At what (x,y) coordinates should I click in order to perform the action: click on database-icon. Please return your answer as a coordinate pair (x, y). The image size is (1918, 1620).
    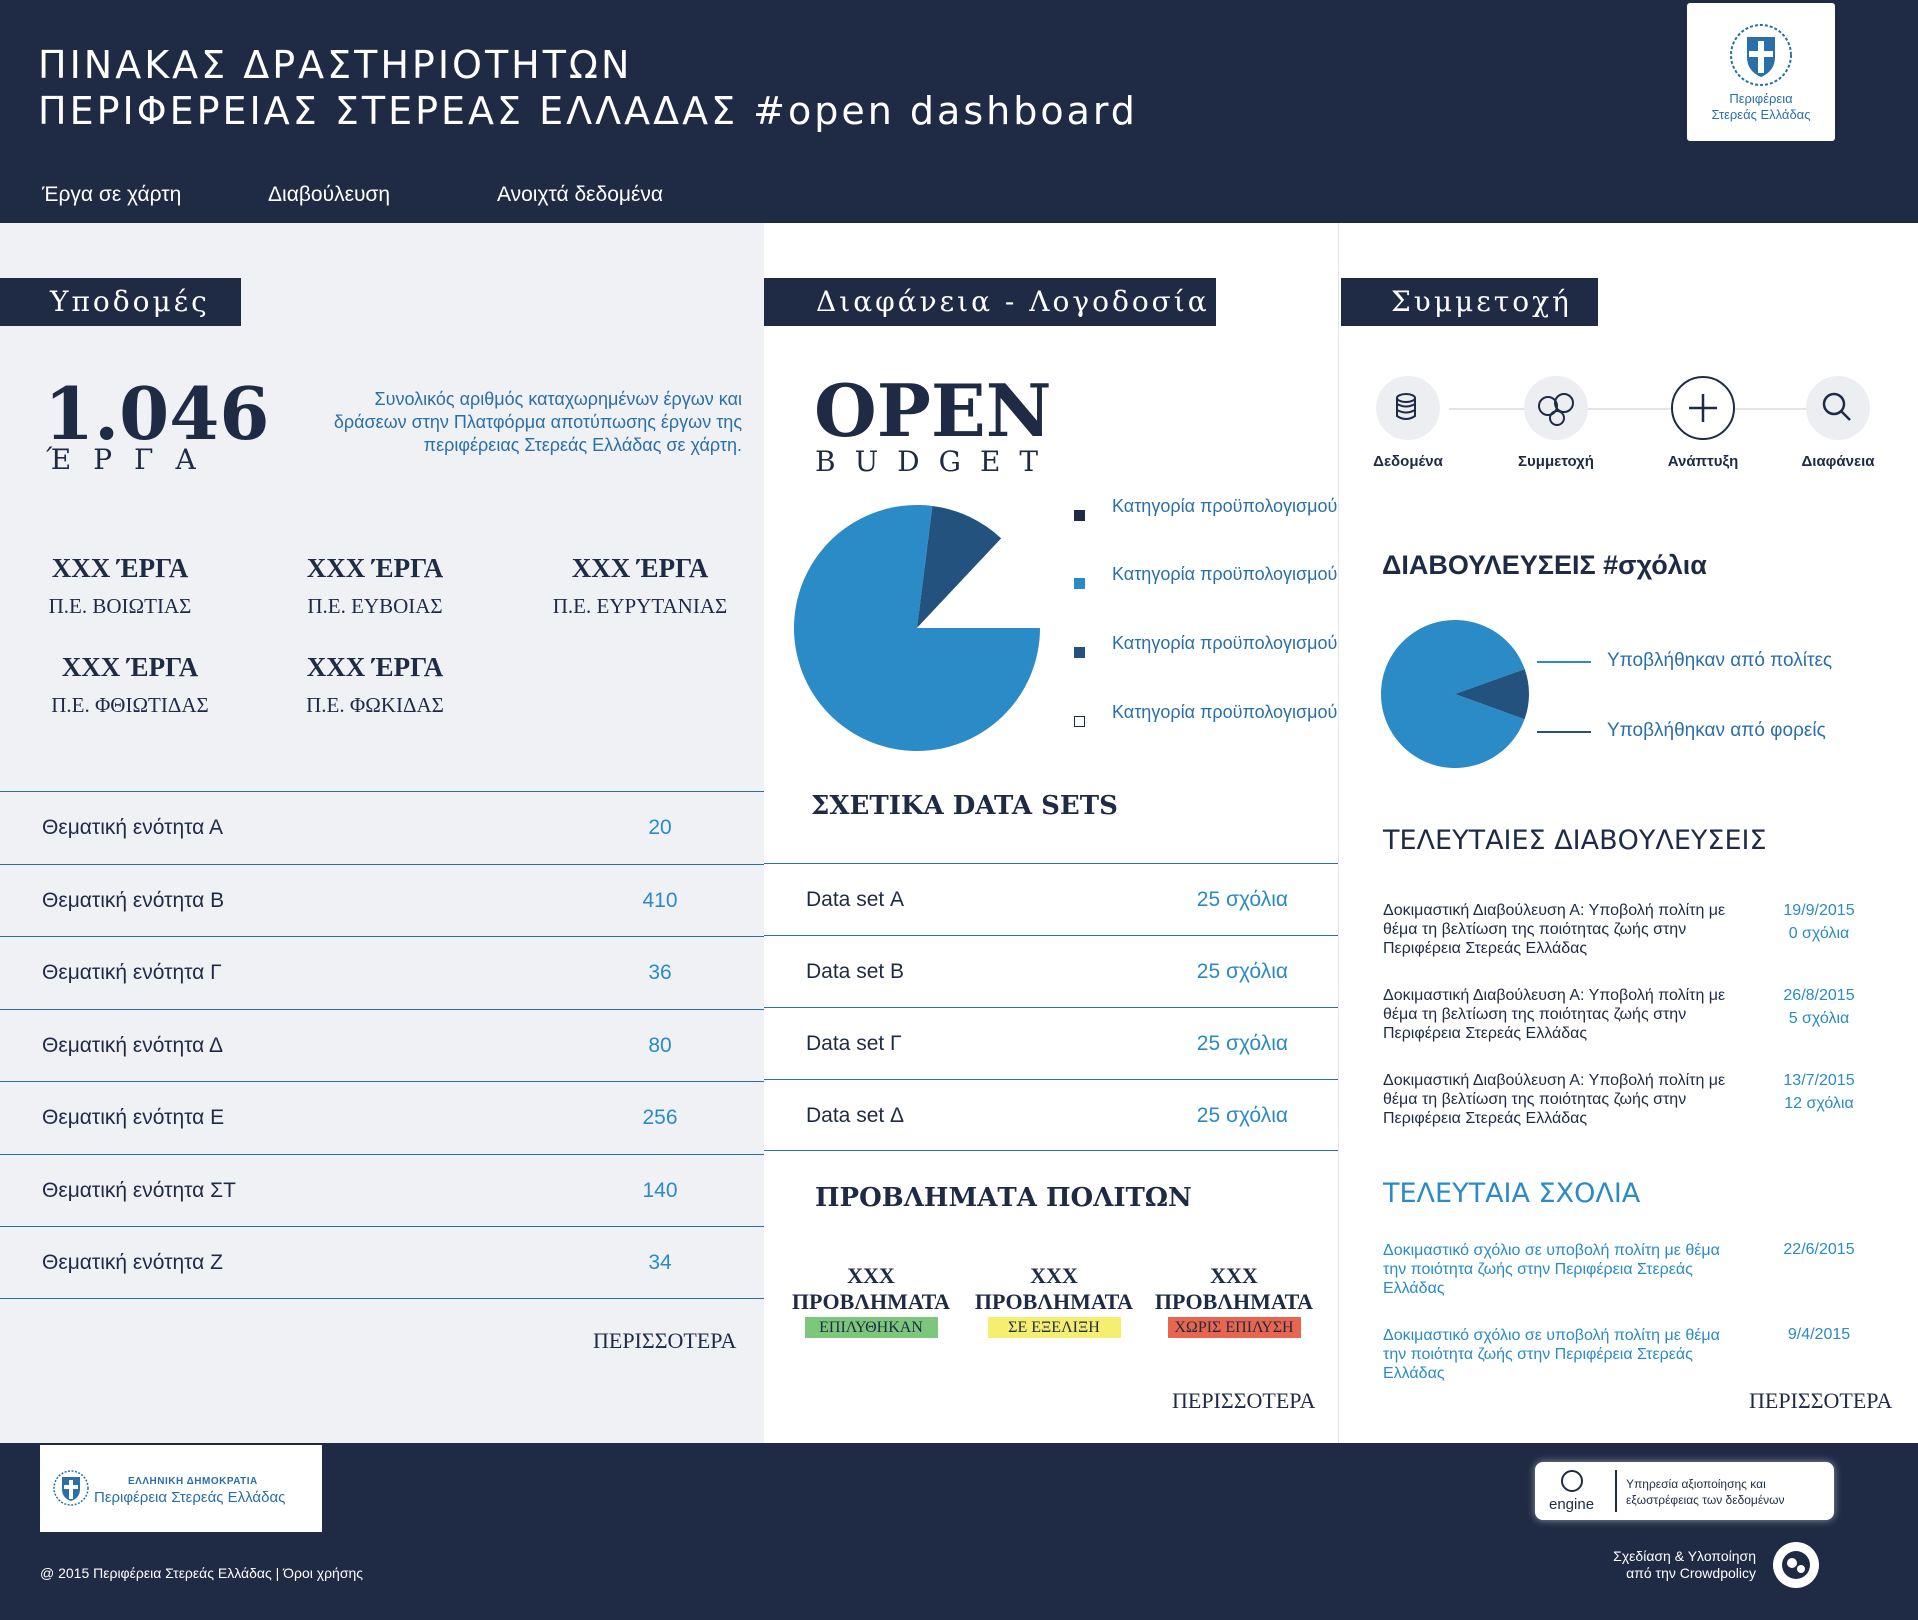
    Looking at the image, I should click on (1408, 408).